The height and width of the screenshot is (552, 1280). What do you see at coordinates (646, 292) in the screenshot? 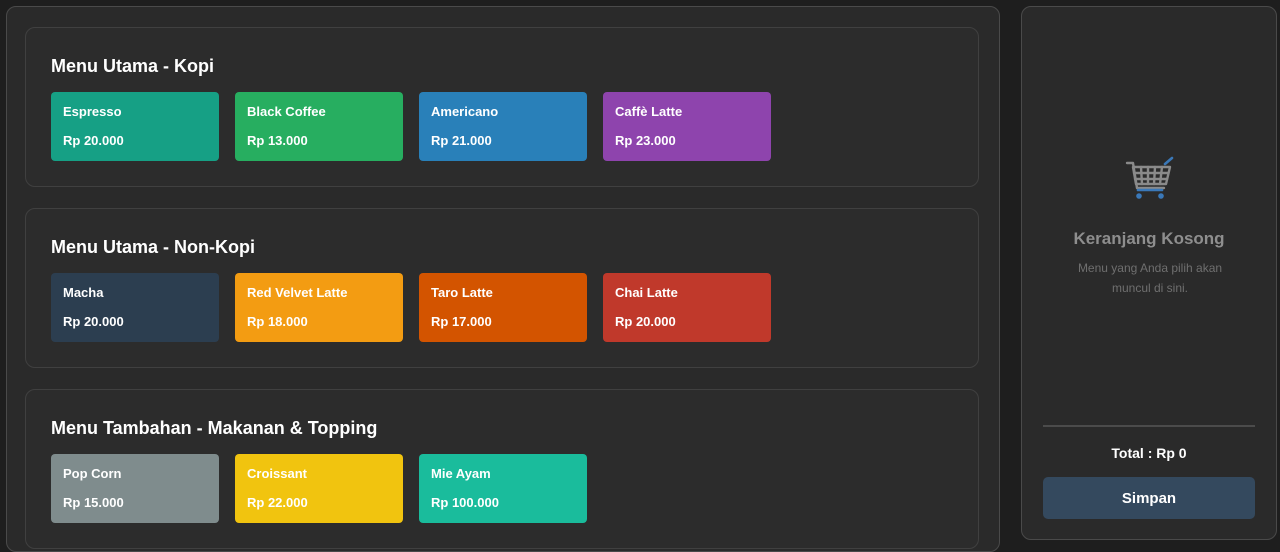
I see `menu-item-name: Chai Latte` at bounding box center [646, 292].